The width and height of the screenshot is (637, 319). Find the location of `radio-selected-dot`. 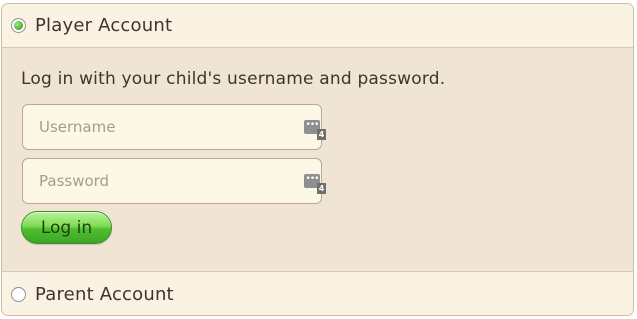

radio-selected-dot is located at coordinates (18, 25).